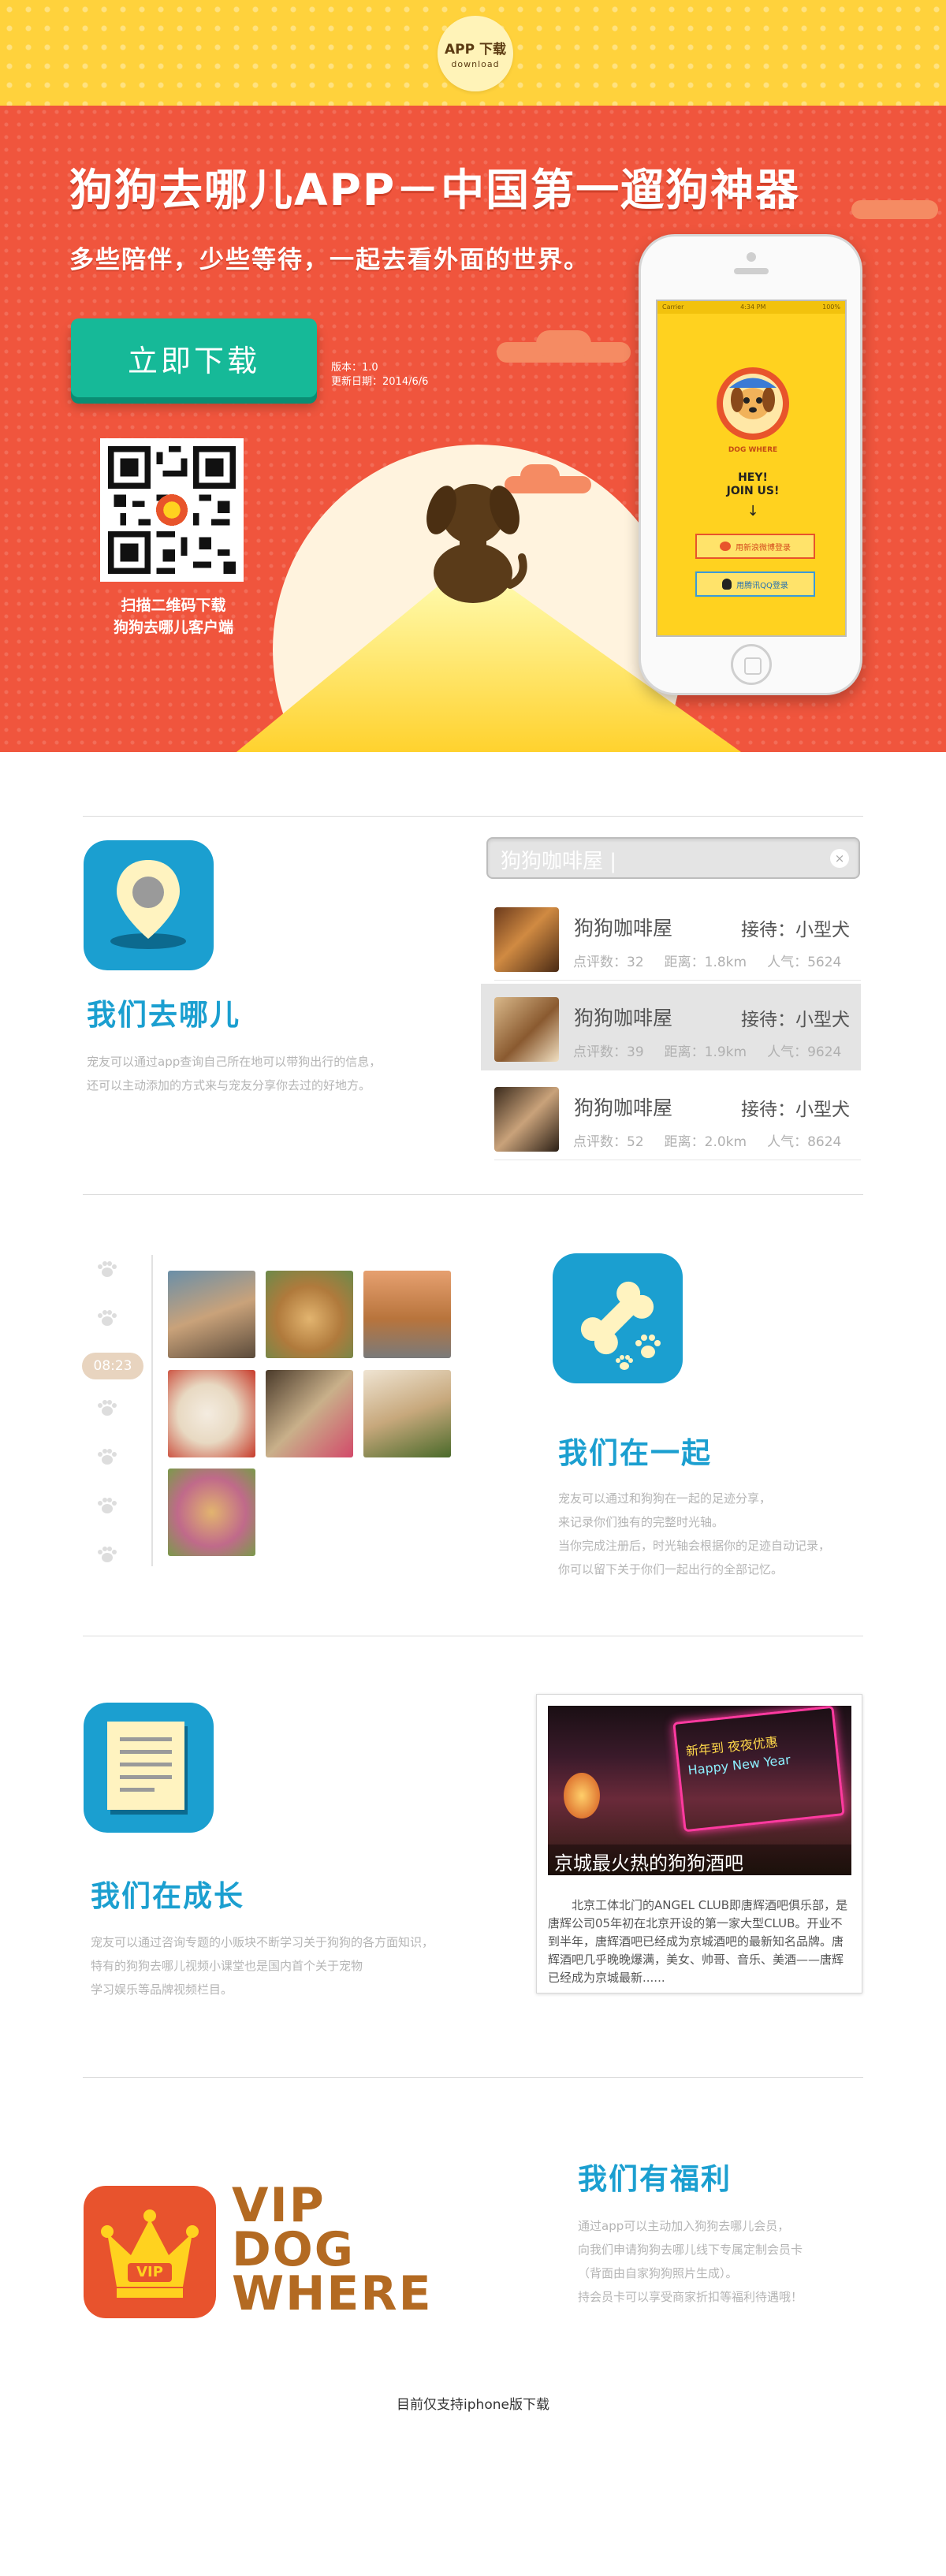  Describe the element at coordinates (475, 50) in the screenshot. I see `badge-line1: APP 下载` at that location.